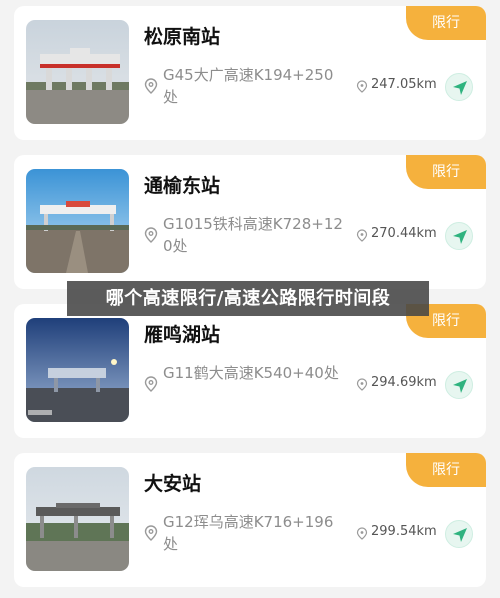 The height and width of the screenshot is (598, 500). Describe the element at coordinates (248, 86) in the screenshot. I see `station-address: G45大广高速K194+250处` at that location.